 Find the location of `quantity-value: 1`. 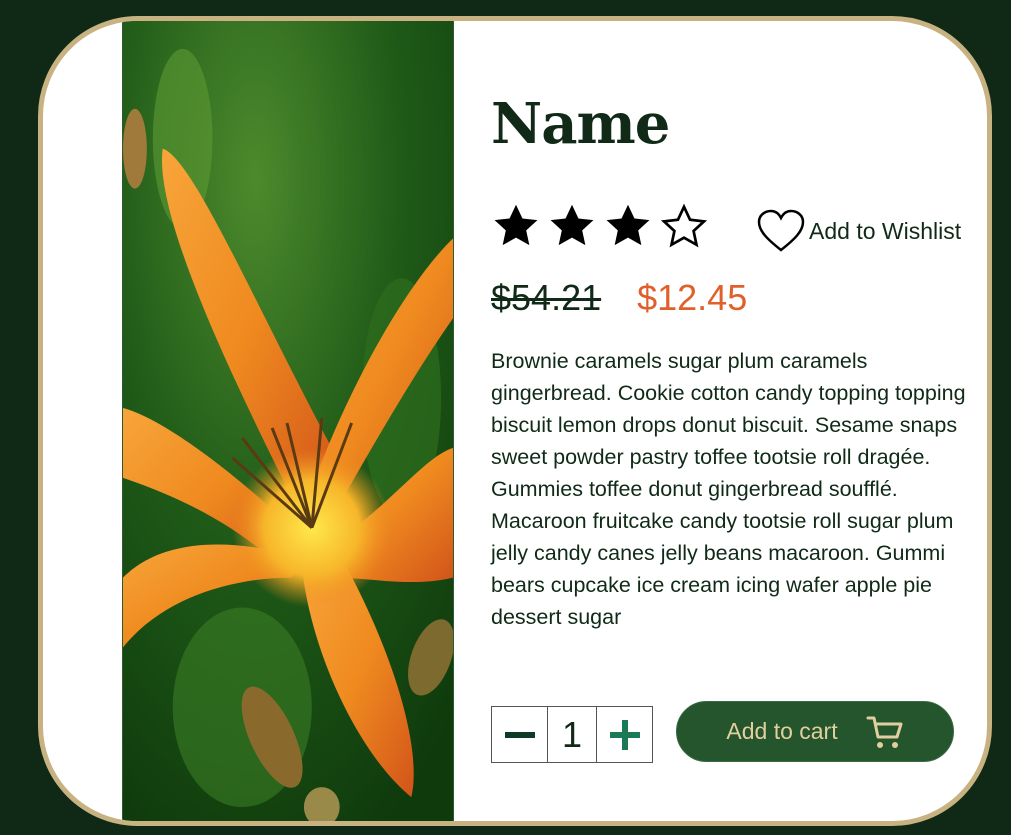

quantity-value: 1 is located at coordinates (572, 734).